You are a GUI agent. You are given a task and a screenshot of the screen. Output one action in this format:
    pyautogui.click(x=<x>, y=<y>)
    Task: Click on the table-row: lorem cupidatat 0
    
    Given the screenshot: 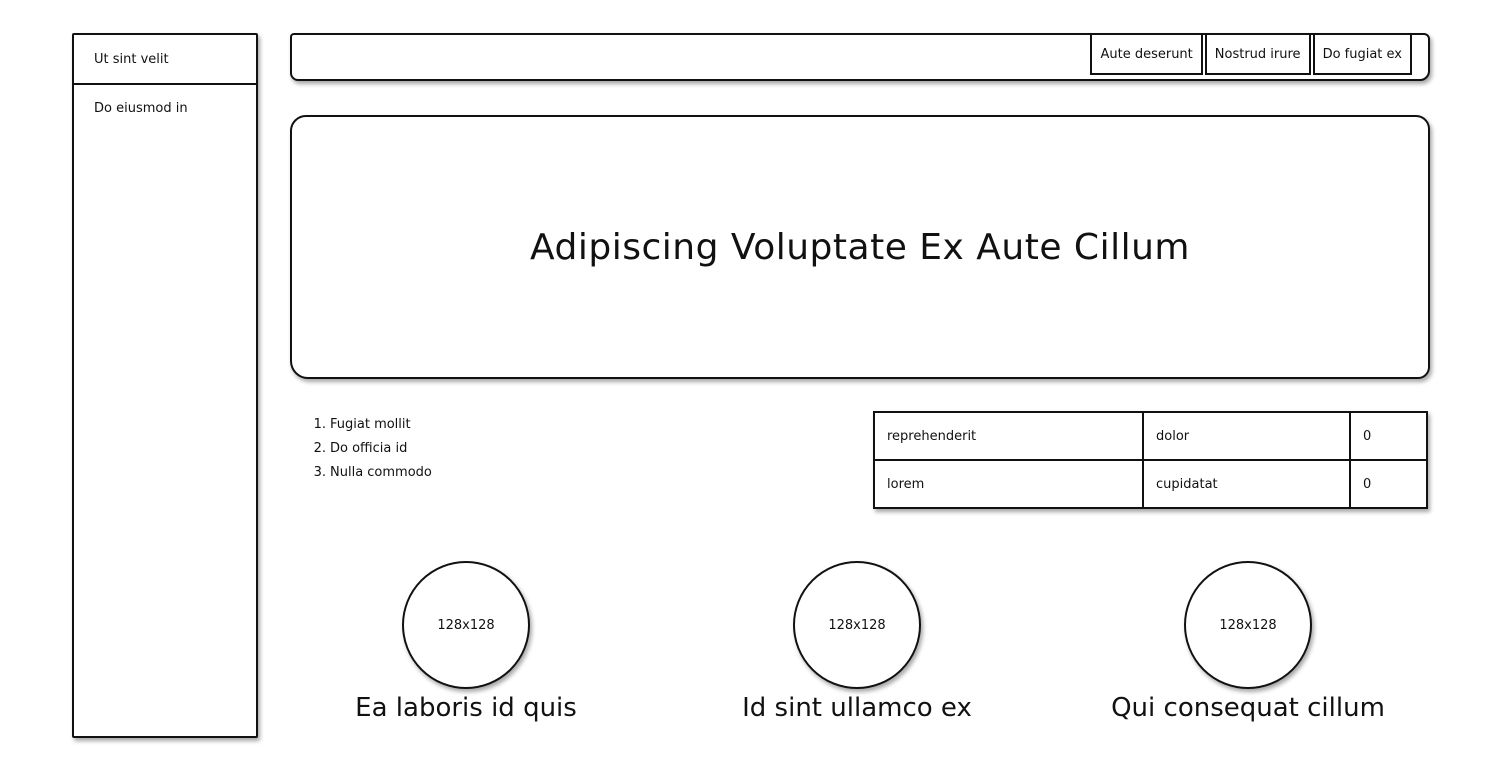 What is the action you would take?
    pyautogui.click(x=1150, y=484)
    